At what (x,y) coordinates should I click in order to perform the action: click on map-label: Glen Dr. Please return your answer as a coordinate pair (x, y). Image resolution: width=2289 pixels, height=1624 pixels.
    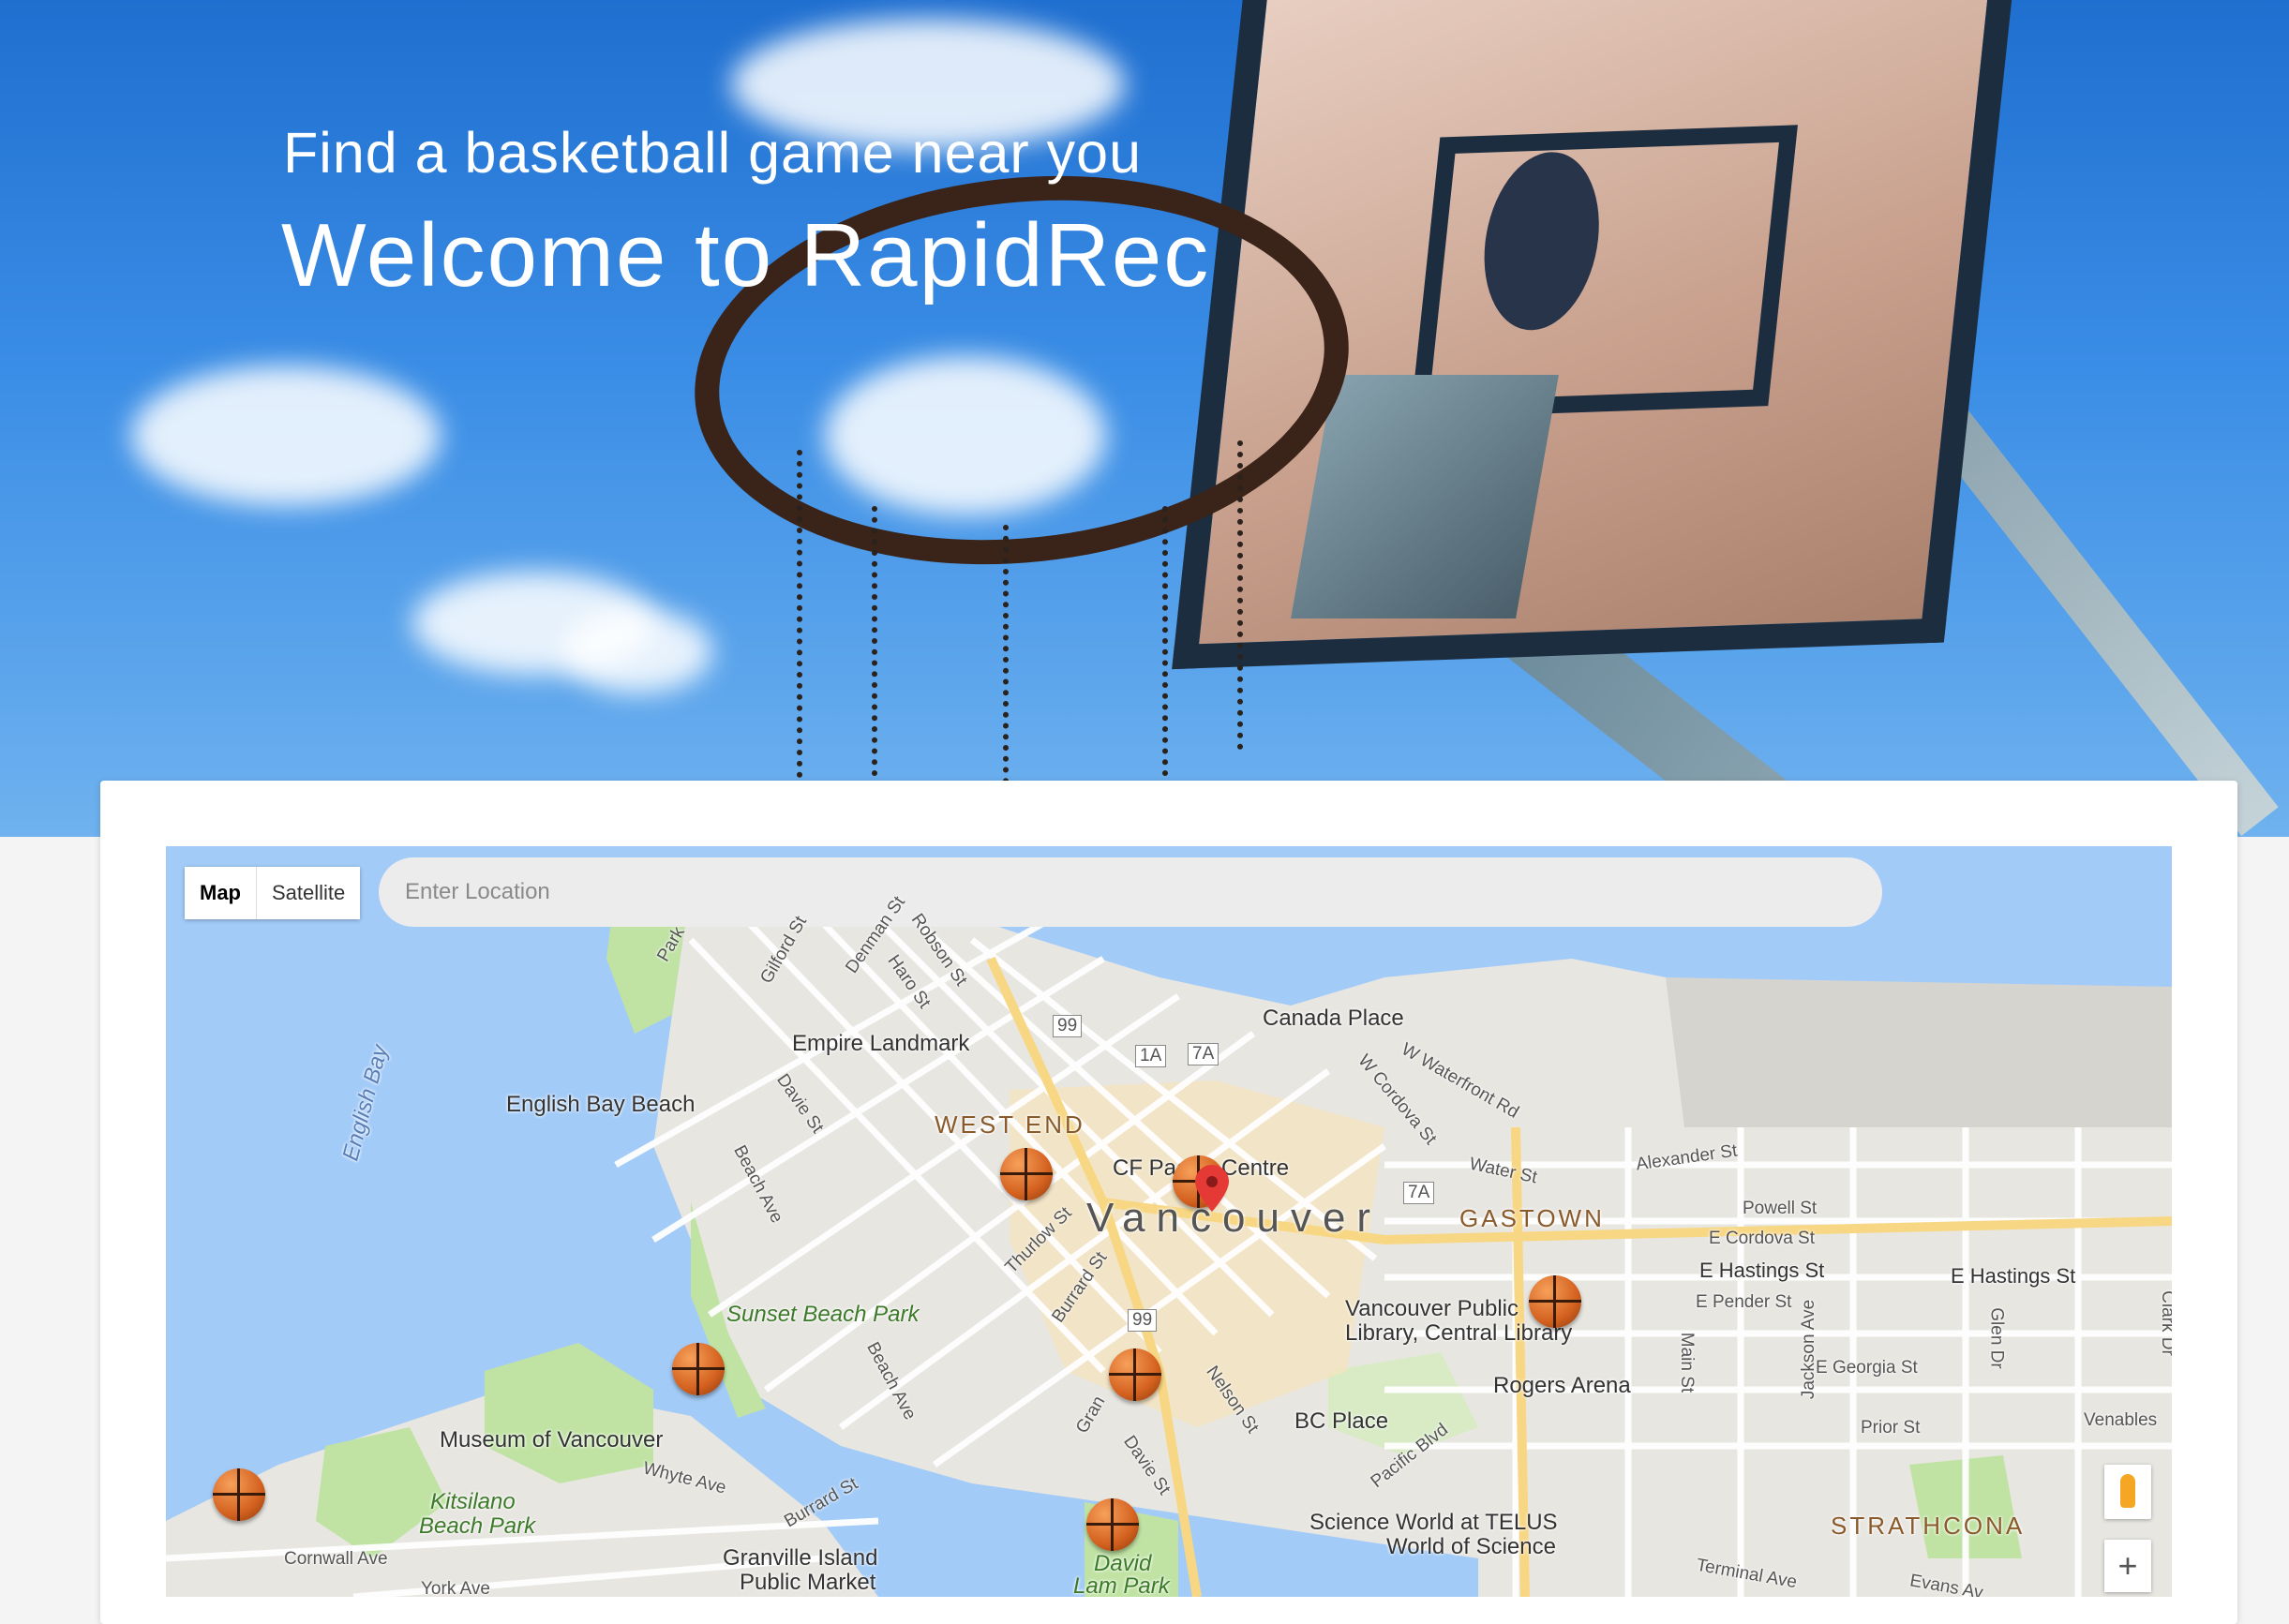
    Looking at the image, I should click on (1997, 1338).